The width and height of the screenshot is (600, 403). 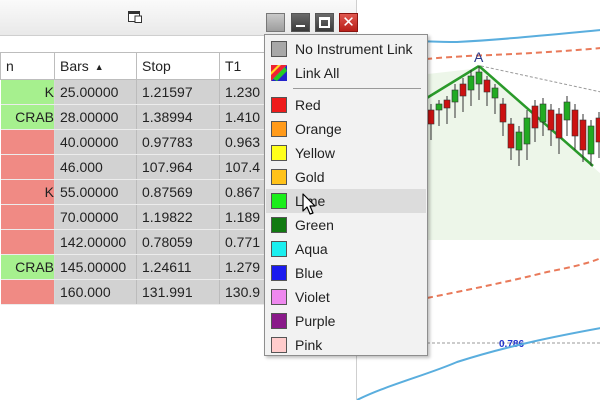 What do you see at coordinates (318, 129) in the screenshot?
I see `menu-item-label: Orange` at bounding box center [318, 129].